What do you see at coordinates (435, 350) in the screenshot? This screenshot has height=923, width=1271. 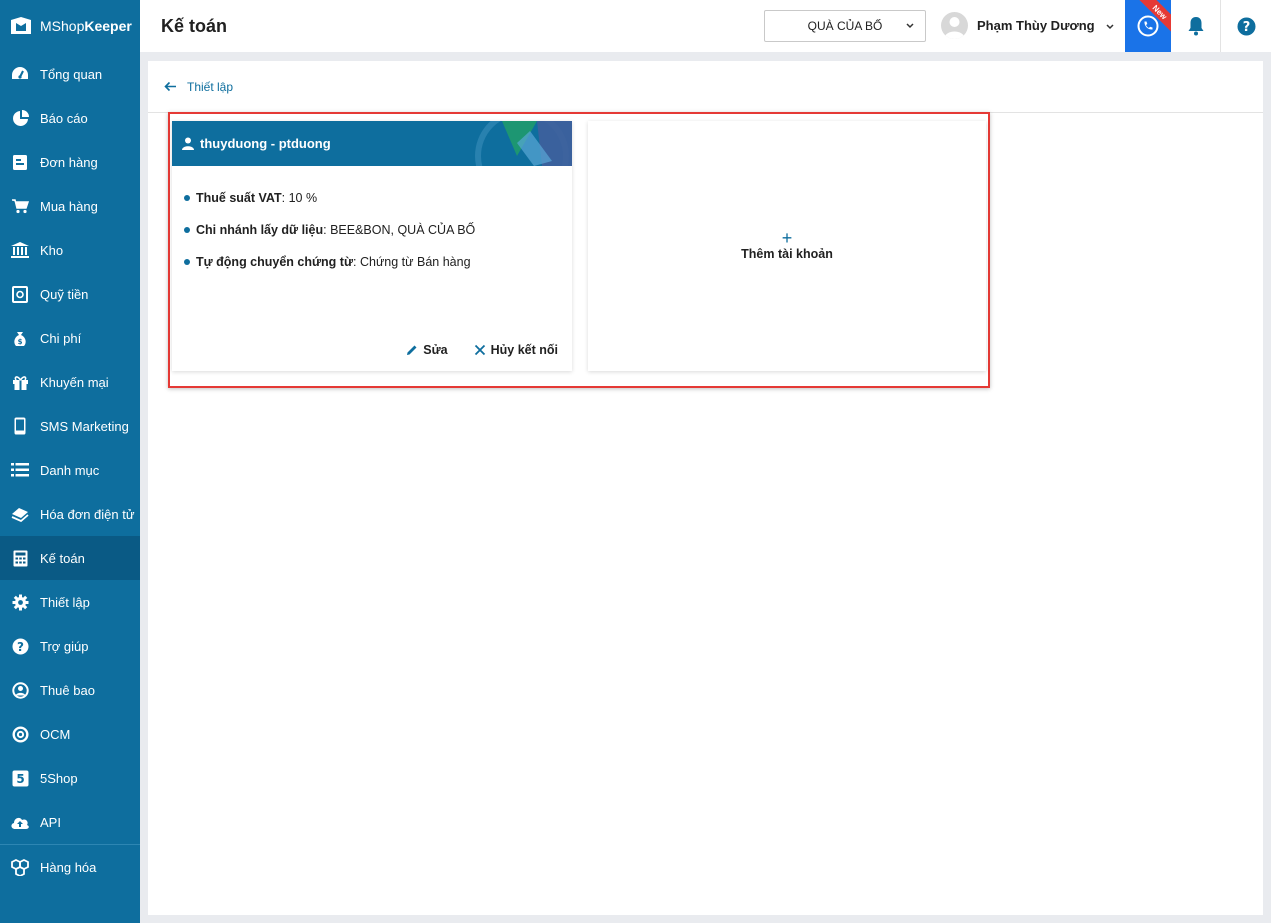 I see `edit-label: Sửa` at bounding box center [435, 350].